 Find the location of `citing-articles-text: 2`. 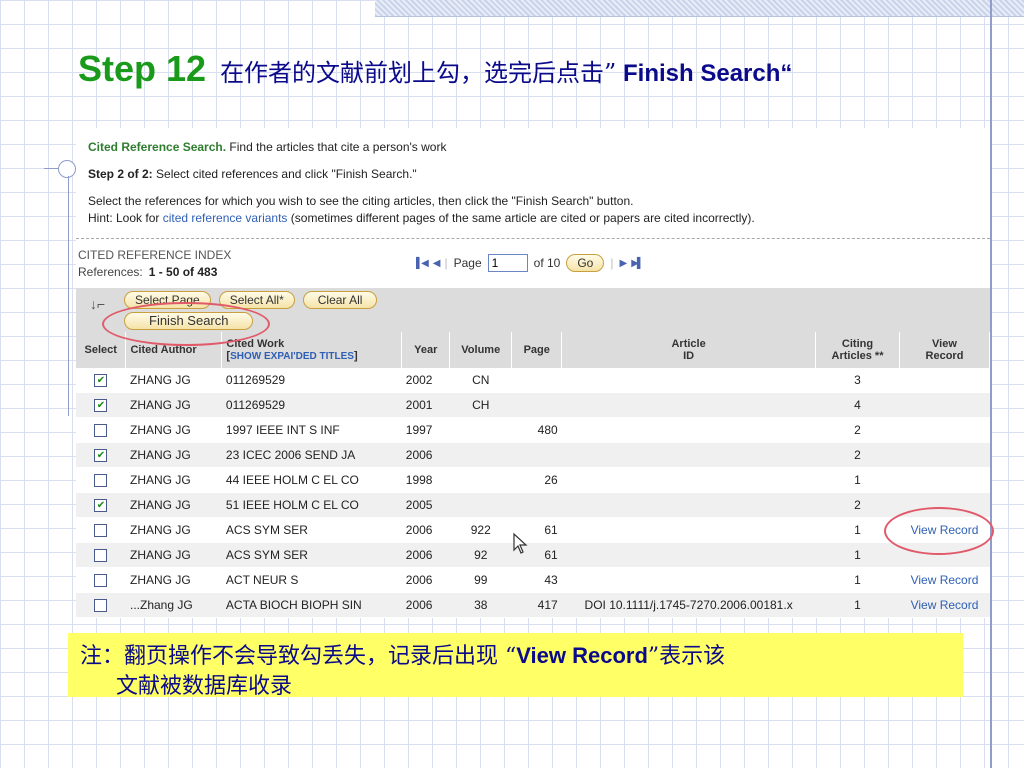

citing-articles-text: 2 is located at coordinates (857, 430).